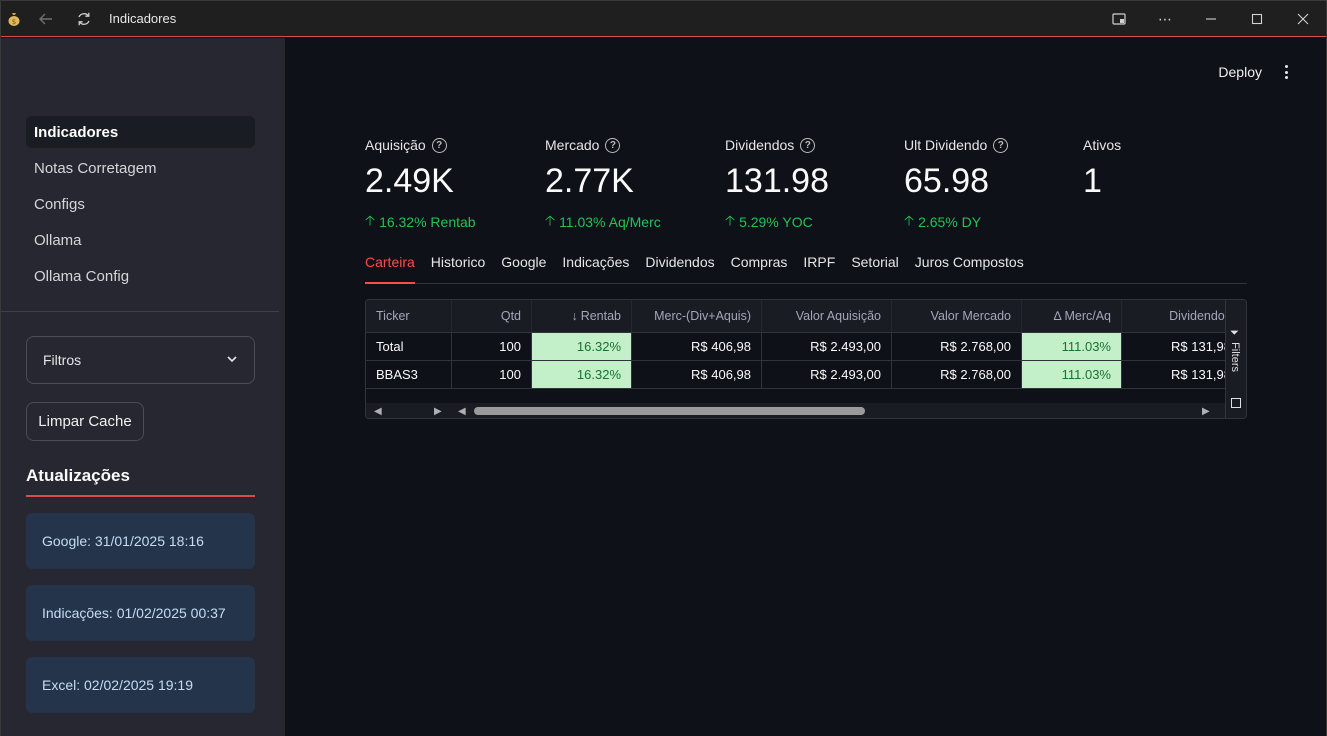 This screenshot has width=1327, height=736. I want to click on tab-juros-compostos: Juros Compostos, so click(969, 266).